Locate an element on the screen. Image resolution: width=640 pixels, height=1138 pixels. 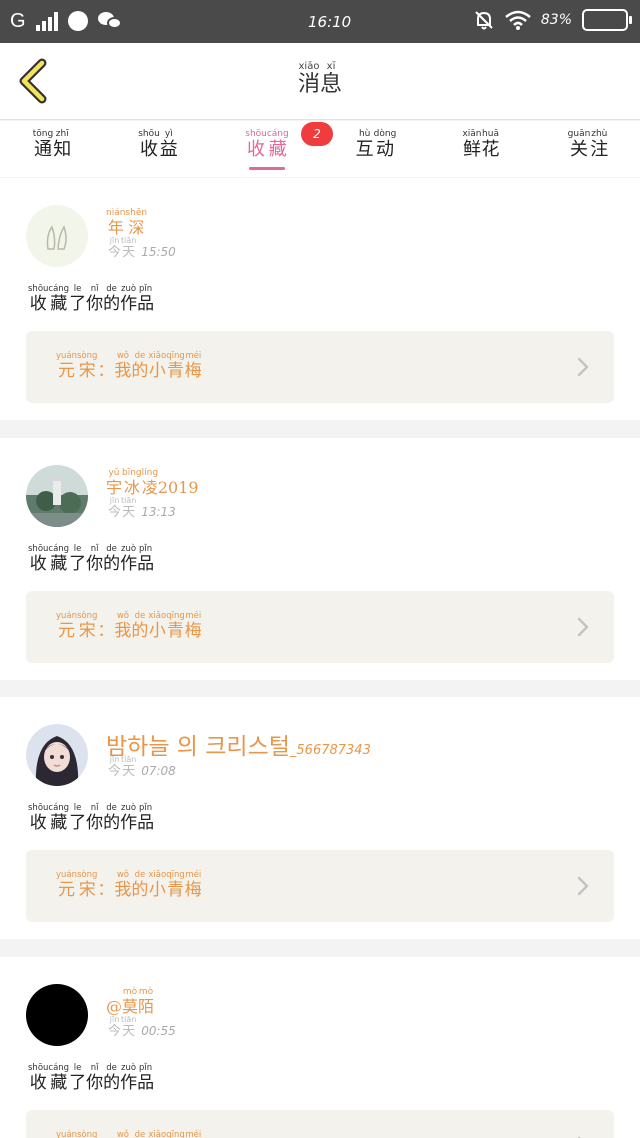
ruby-char: 品pǐn is located at coordinates (146, 299).